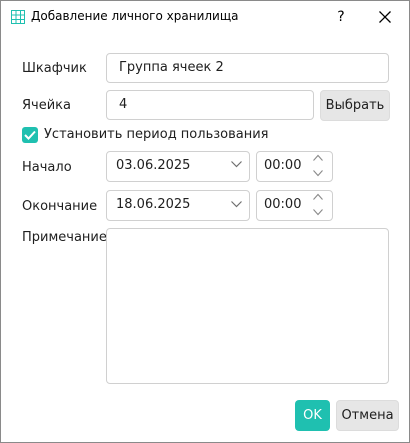 The height and width of the screenshot is (443, 410). What do you see at coordinates (178, 166) in the screenshot?
I see `start-date-field: 03.06.2025` at bounding box center [178, 166].